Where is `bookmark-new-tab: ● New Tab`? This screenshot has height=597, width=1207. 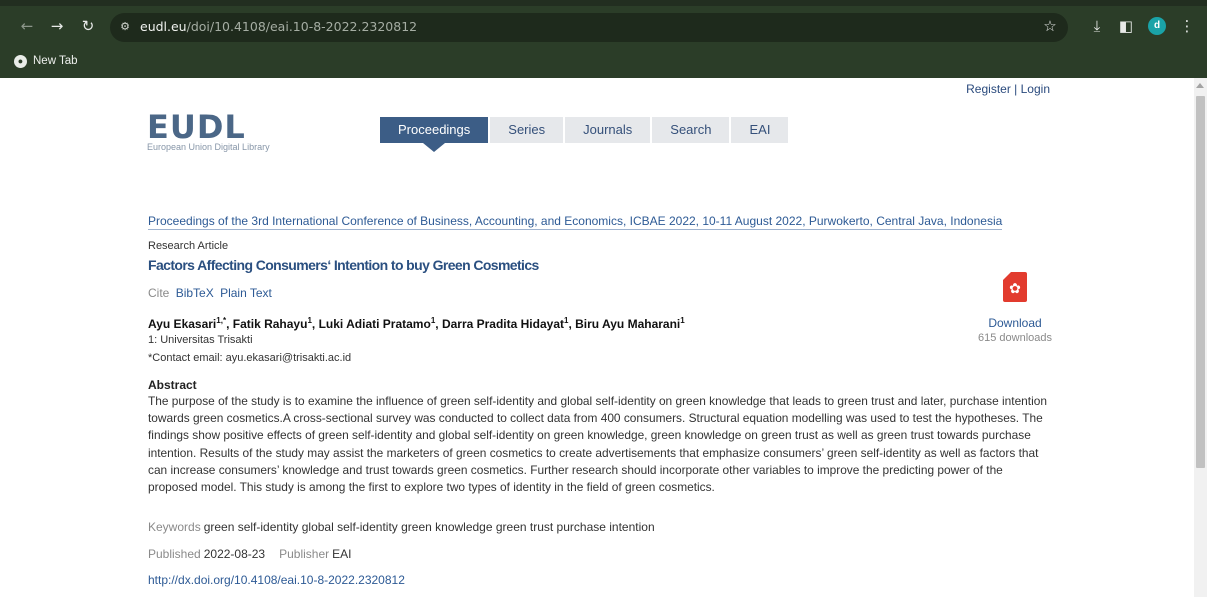
bookmark-new-tab: ● New Tab is located at coordinates (46, 61).